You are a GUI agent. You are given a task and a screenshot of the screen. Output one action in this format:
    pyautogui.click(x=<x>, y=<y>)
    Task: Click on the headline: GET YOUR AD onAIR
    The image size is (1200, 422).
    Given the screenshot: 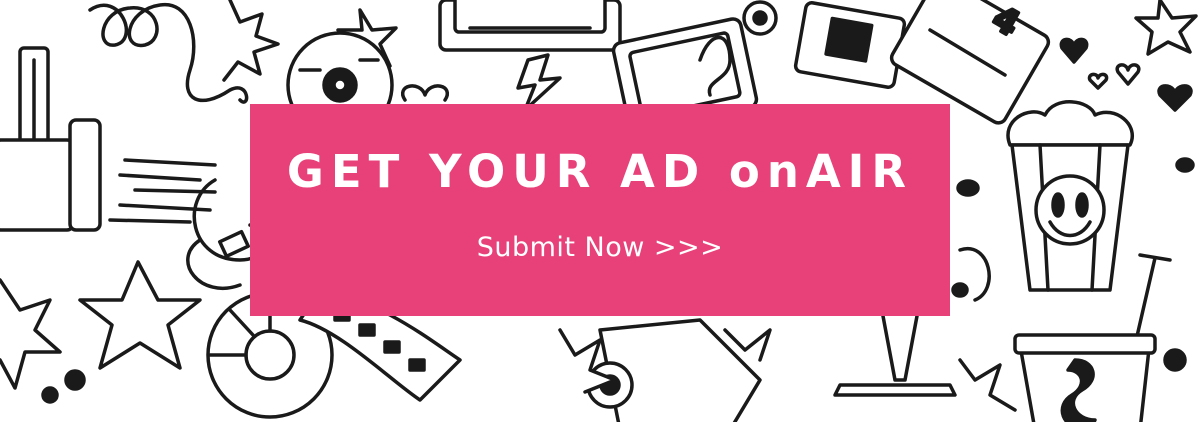 What is the action you would take?
    pyautogui.click(x=600, y=171)
    